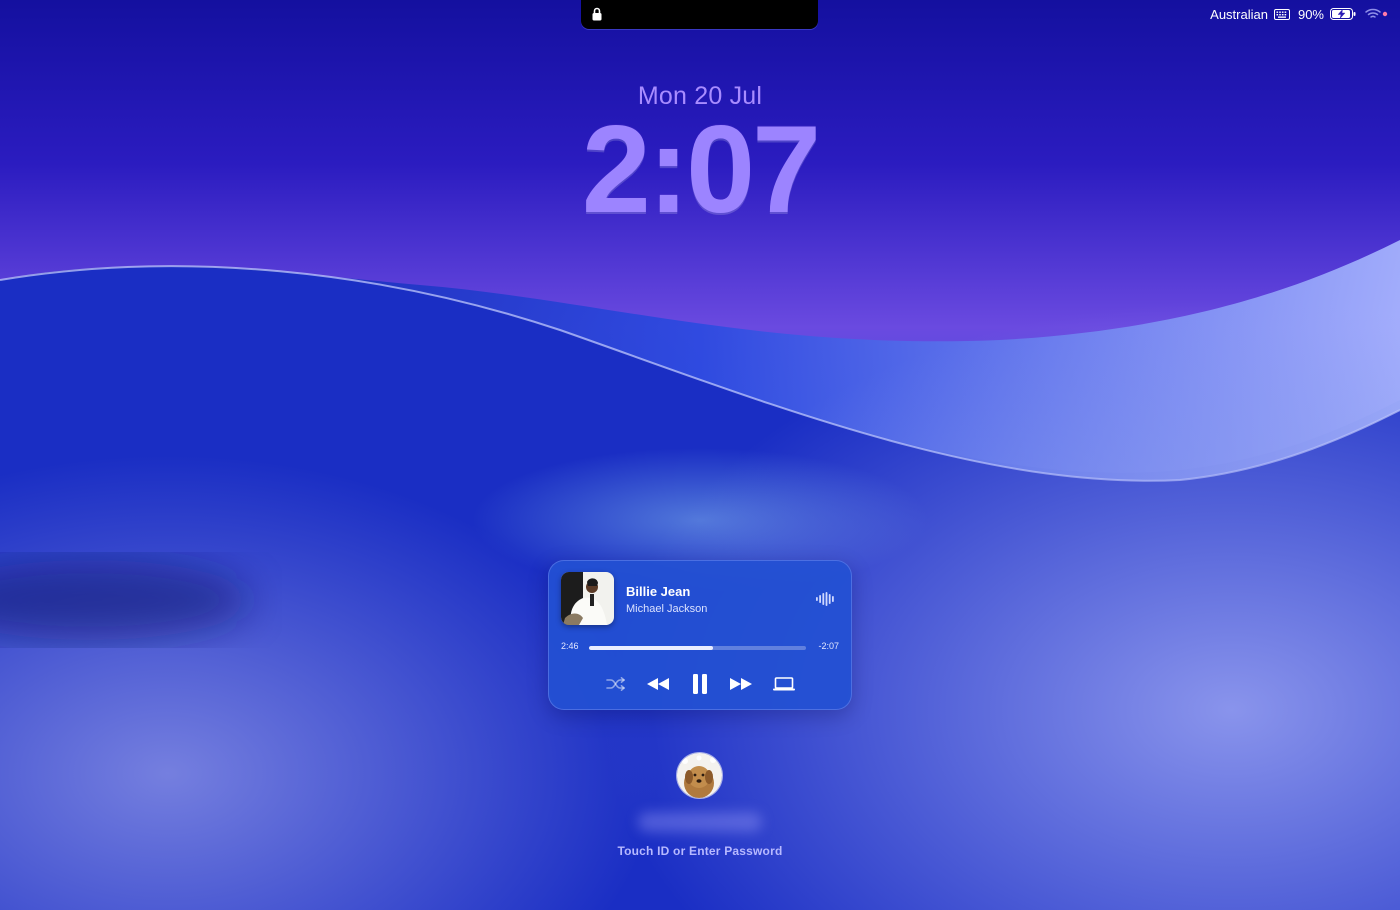 This screenshot has width=1400, height=910. I want to click on input-source-label: Australian, so click(1239, 14).